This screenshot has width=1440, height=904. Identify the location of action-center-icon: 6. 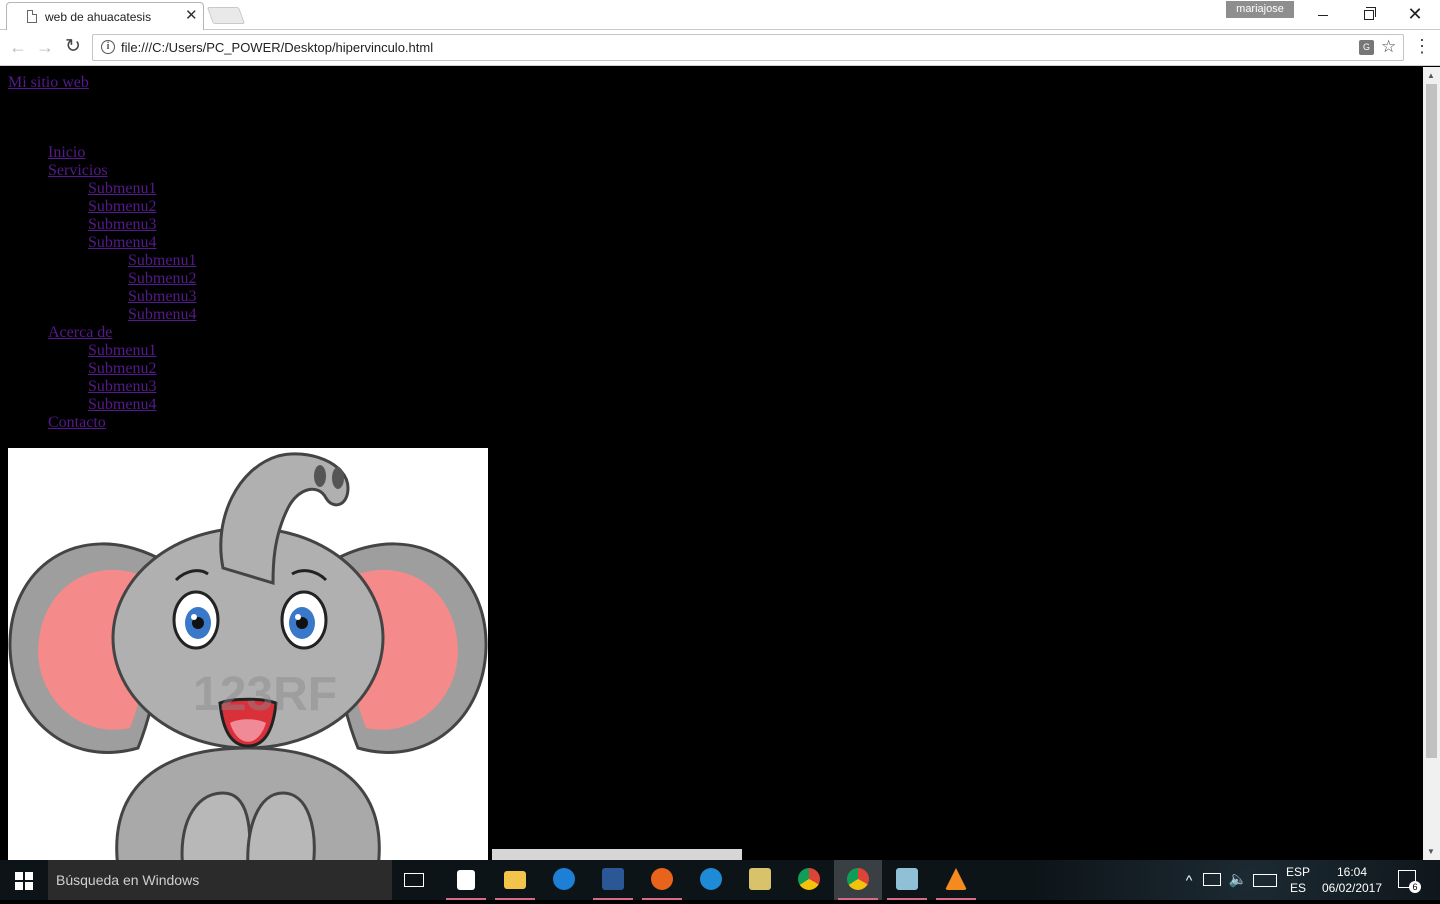
(1409, 881).